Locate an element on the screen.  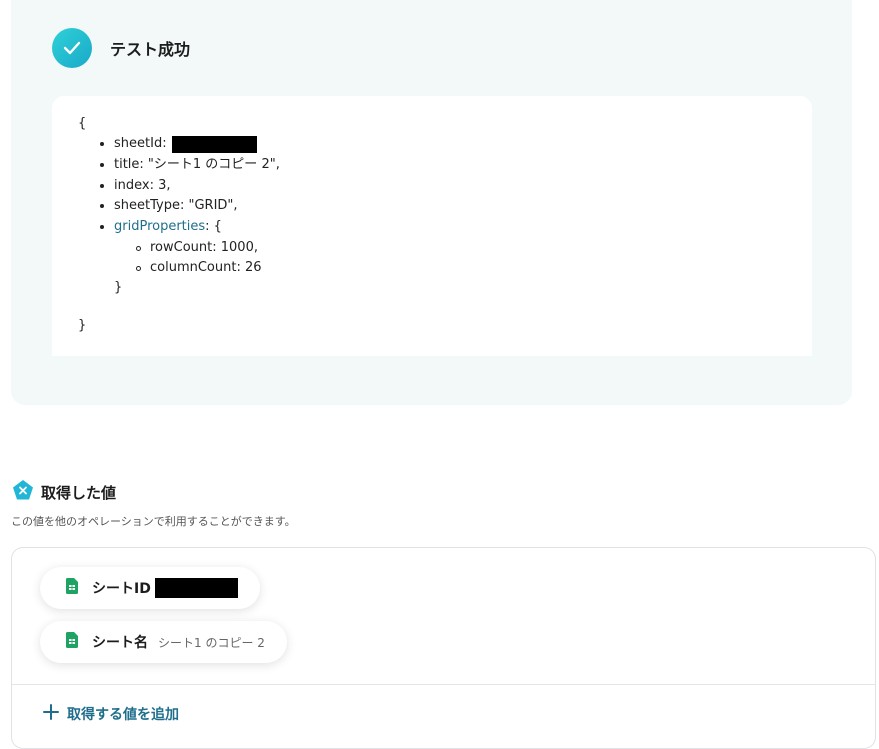
variable-pentagon-icon is located at coordinates (23, 492).